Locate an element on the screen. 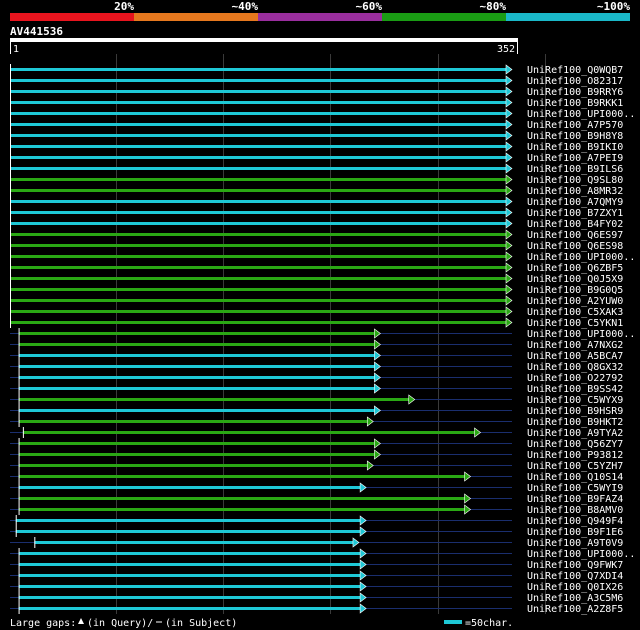  hit-label: UniRef100_O22792 is located at coordinates (575, 378).